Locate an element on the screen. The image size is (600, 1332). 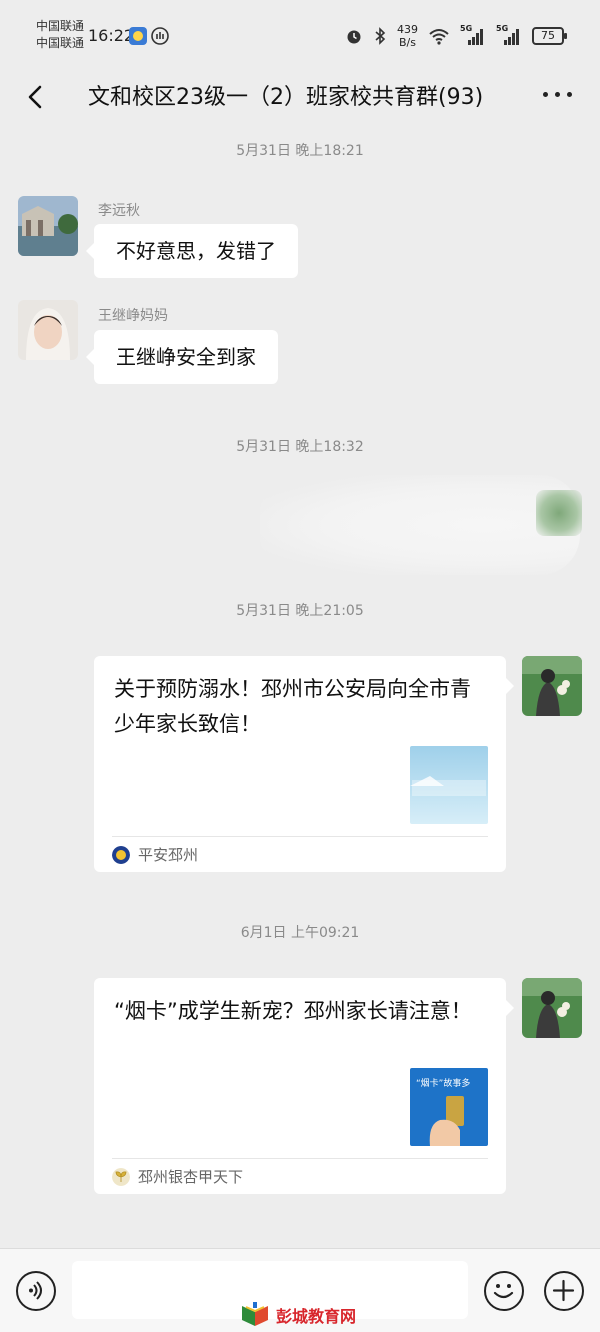
timestamp-divider: 5月31日 晚上18:21 is located at coordinates (300, 151).